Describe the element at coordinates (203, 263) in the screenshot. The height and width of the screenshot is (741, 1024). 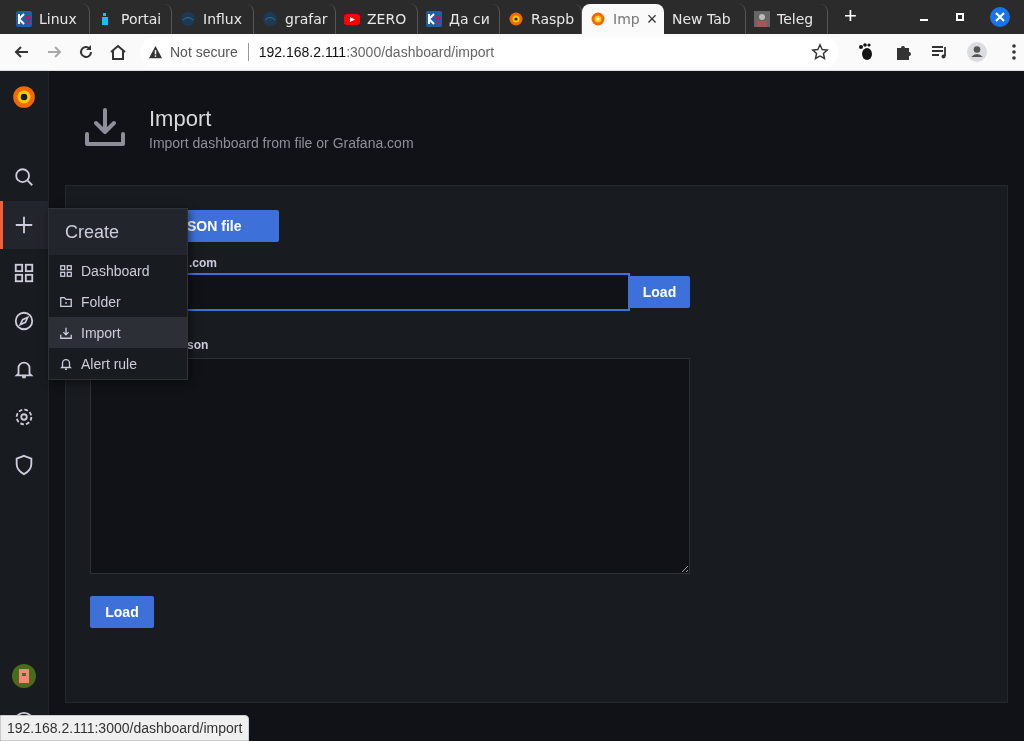
I see `field-label: .com` at that location.